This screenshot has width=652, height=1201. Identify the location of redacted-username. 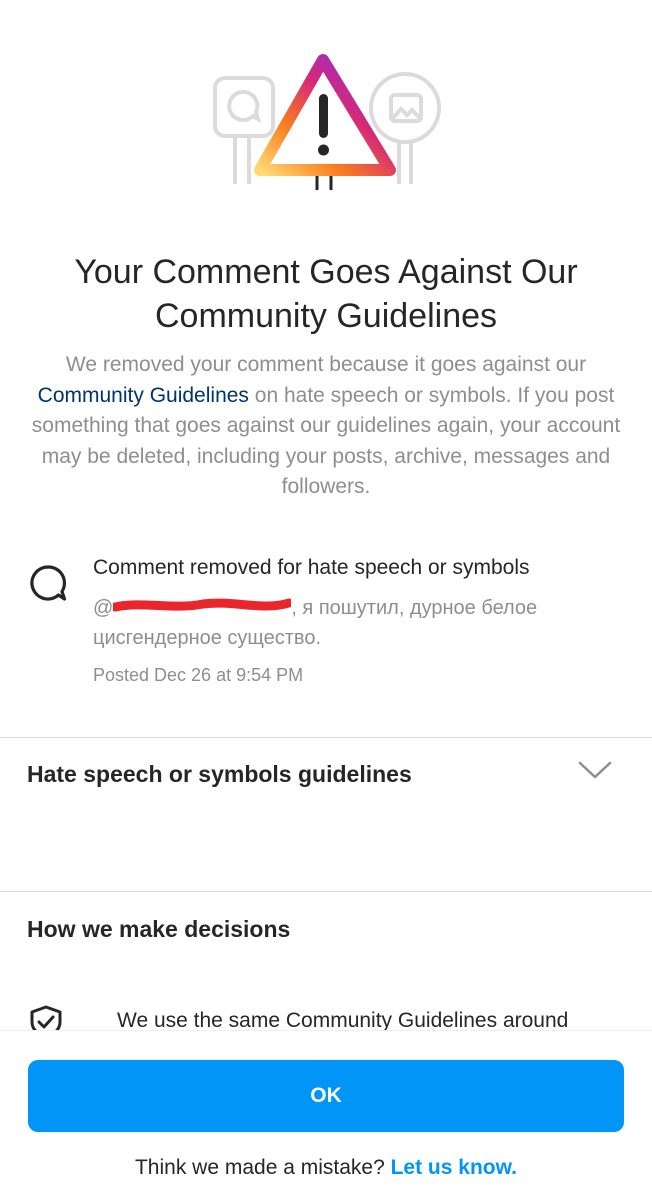
(202, 605).